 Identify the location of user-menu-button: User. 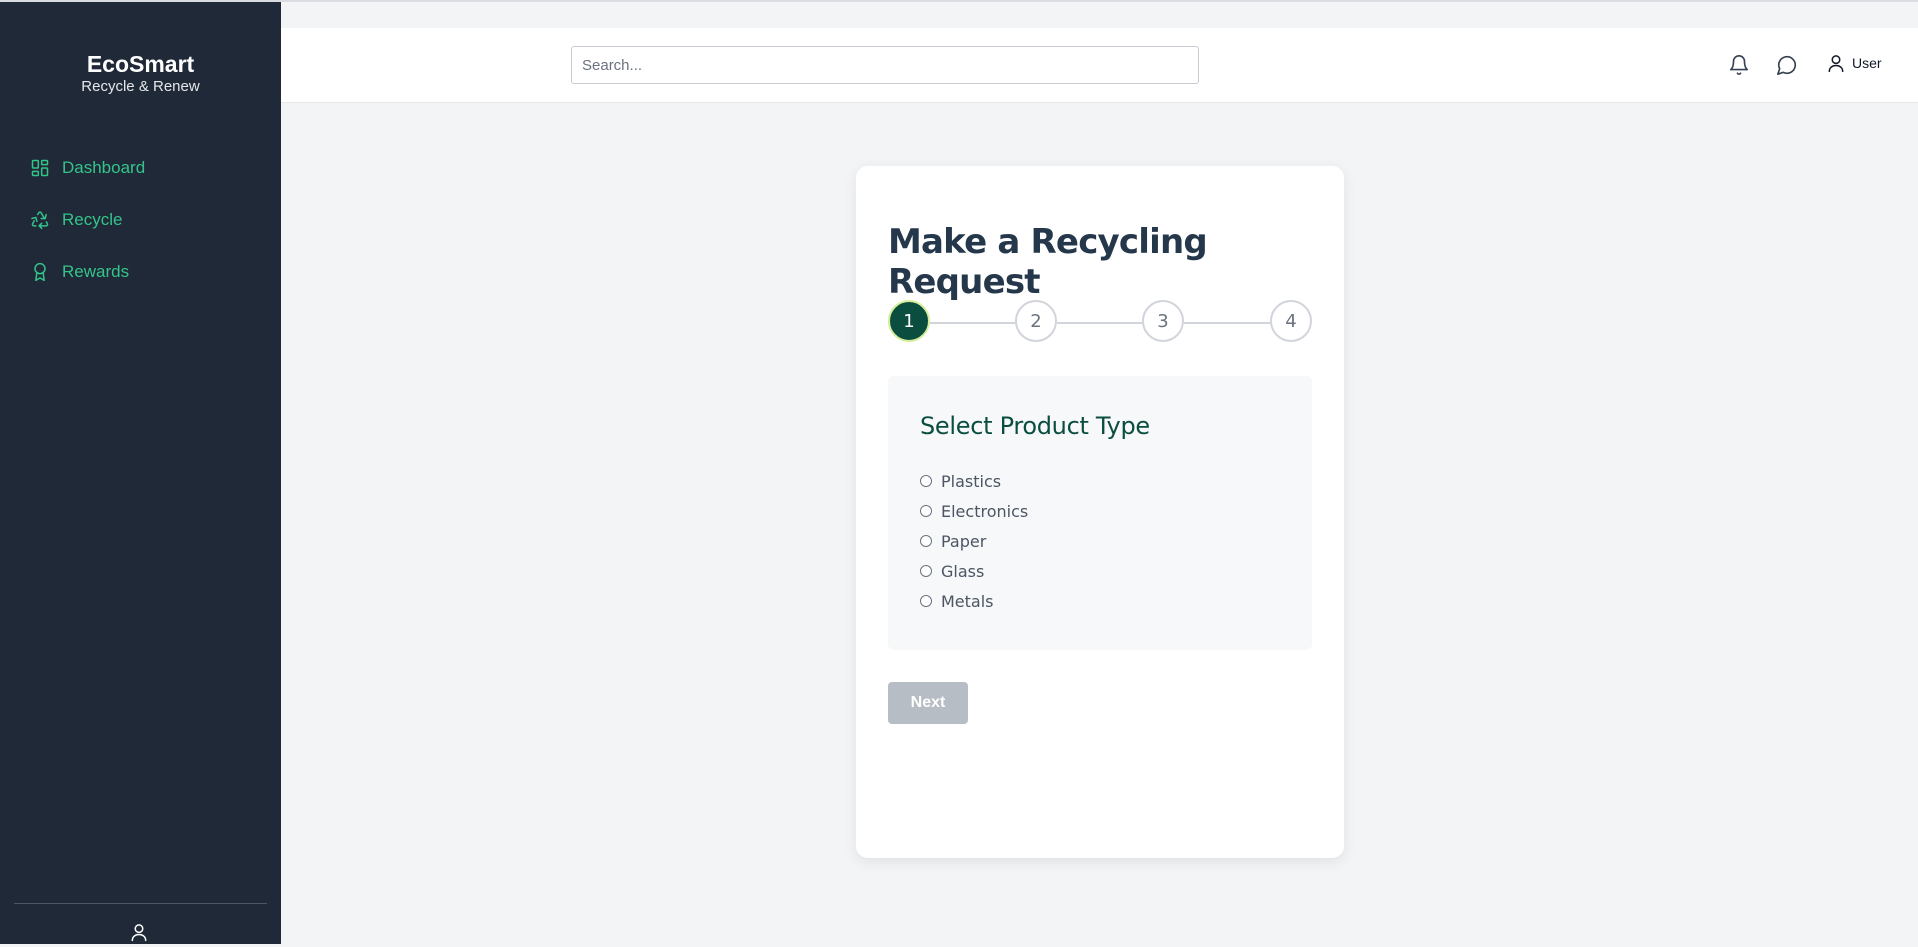
(1854, 63).